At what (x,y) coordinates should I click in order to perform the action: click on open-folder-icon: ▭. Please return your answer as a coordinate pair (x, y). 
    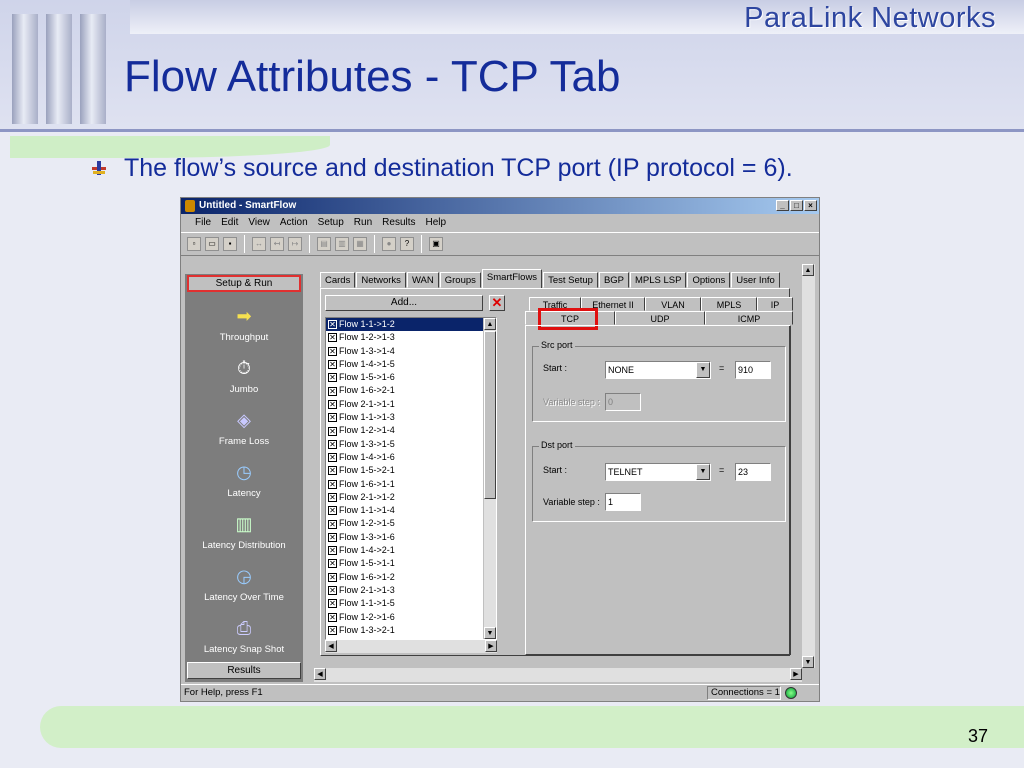
    Looking at the image, I should click on (212, 244).